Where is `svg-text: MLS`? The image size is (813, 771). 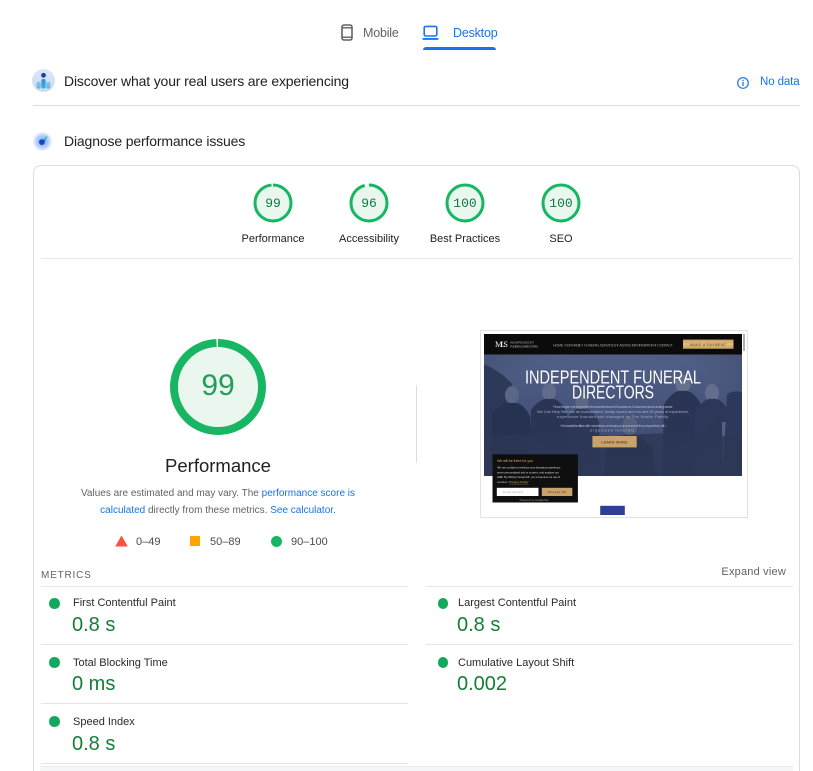
svg-text: MLS is located at coordinates (501, 344).